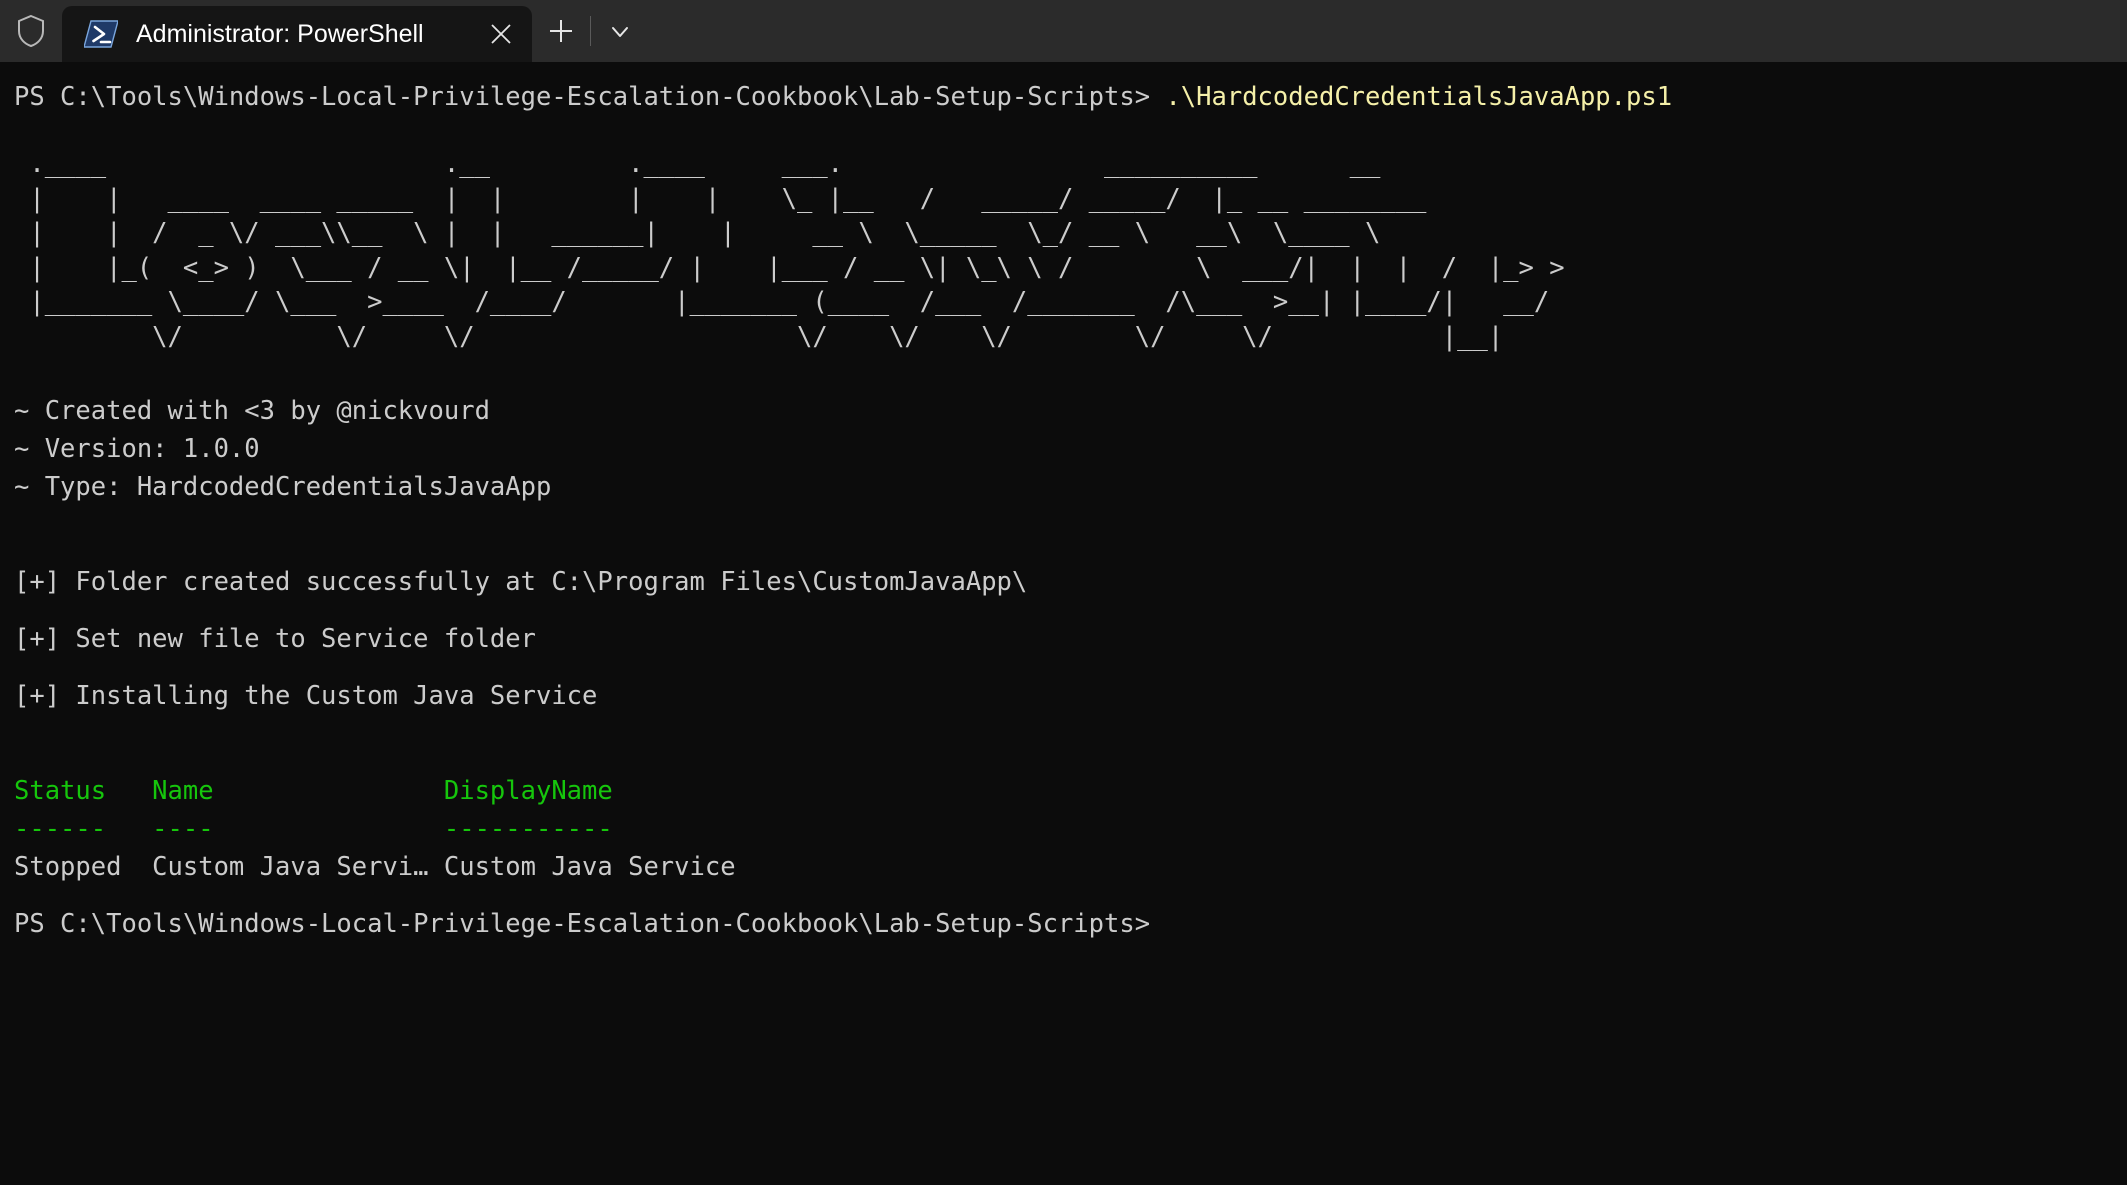 This screenshot has height=1185, width=2127. I want to click on status-line-set-file: [+] Set new file to Service folder, so click(275, 639).